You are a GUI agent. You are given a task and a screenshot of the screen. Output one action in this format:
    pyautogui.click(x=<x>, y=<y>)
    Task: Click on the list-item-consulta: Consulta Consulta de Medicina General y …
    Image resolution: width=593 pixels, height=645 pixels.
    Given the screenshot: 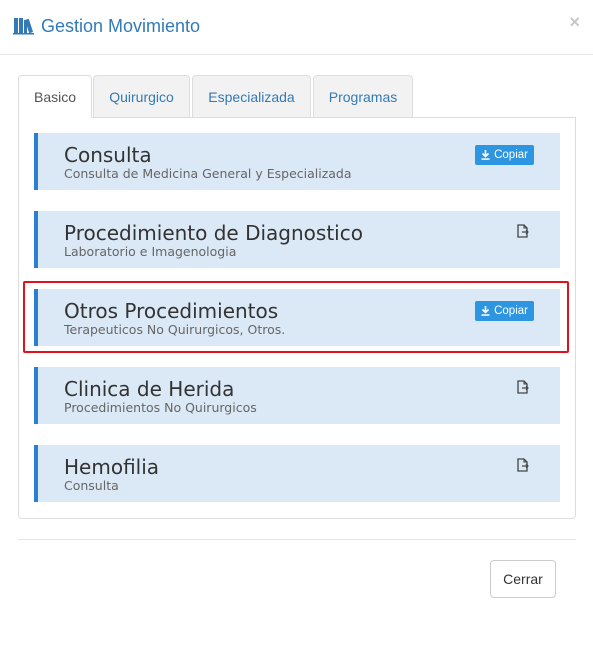 What is the action you would take?
    pyautogui.click(x=297, y=161)
    